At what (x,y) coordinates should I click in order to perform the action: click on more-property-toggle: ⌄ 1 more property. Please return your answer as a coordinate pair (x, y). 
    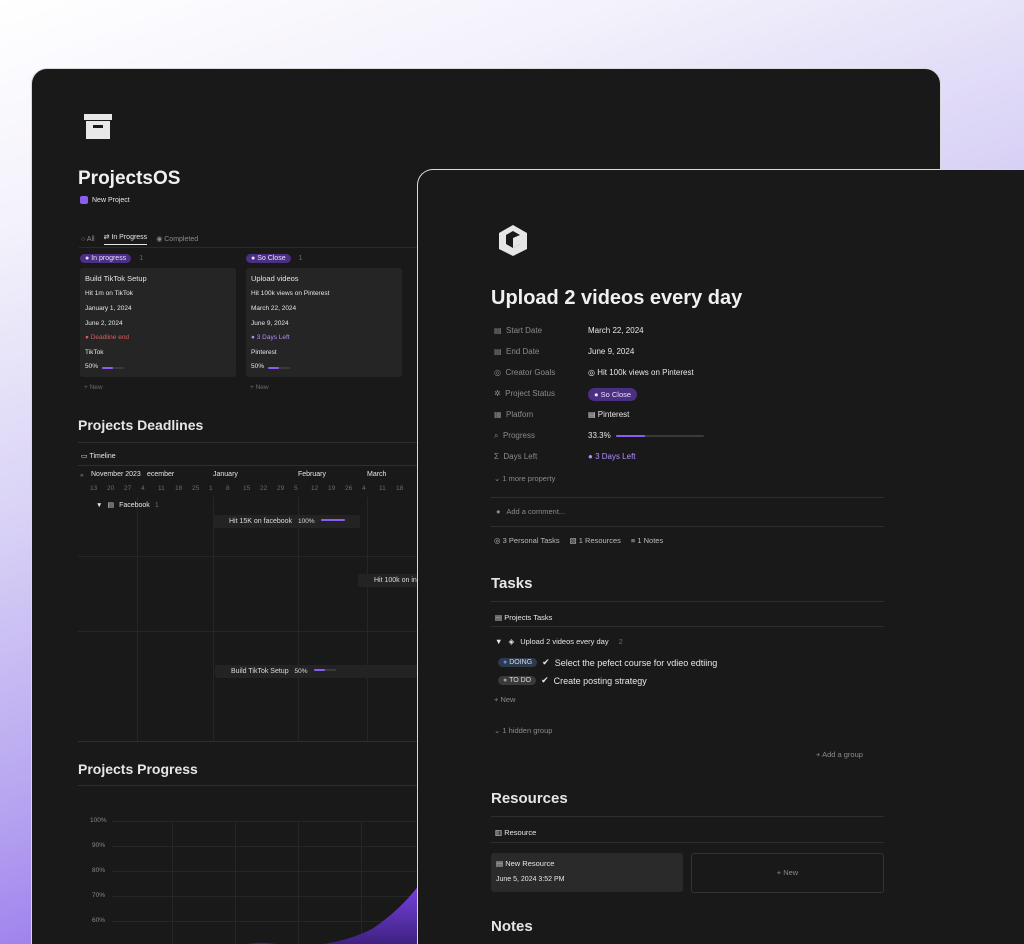
    Looking at the image, I should click on (524, 478).